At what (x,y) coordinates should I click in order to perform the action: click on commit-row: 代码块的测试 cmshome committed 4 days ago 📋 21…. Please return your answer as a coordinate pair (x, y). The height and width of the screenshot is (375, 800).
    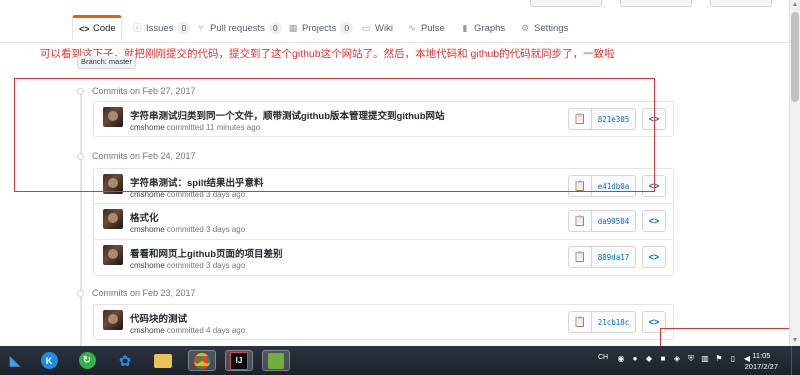
    Looking at the image, I should click on (383, 322).